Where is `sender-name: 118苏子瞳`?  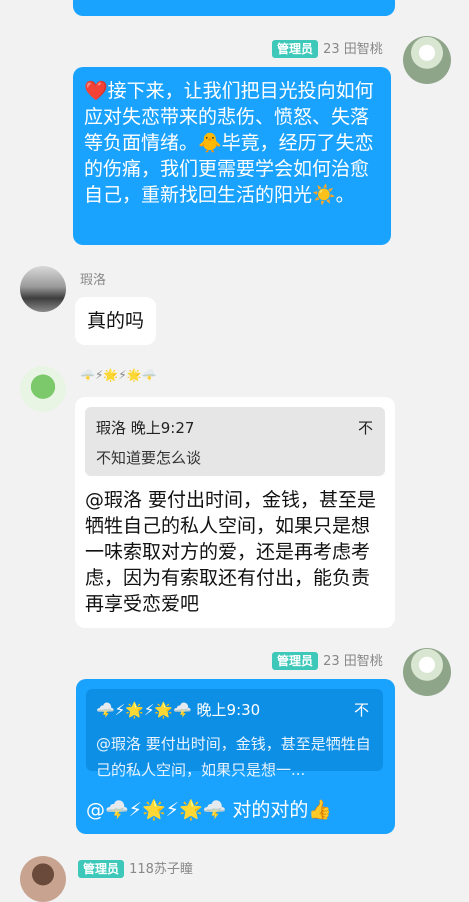 sender-name: 118苏子瞳 is located at coordinates (161, 869).